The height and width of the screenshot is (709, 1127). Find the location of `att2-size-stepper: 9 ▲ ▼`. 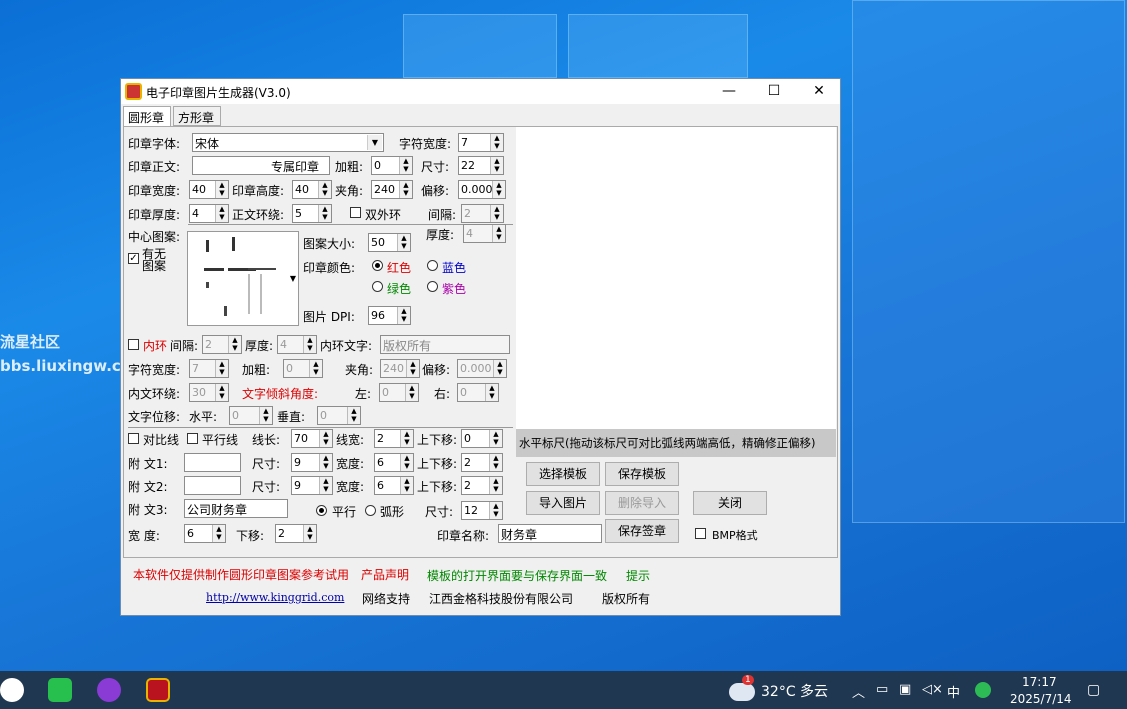

att2-size-stepper: 9 ▲ ▼ is located at coordinates (312, 485).